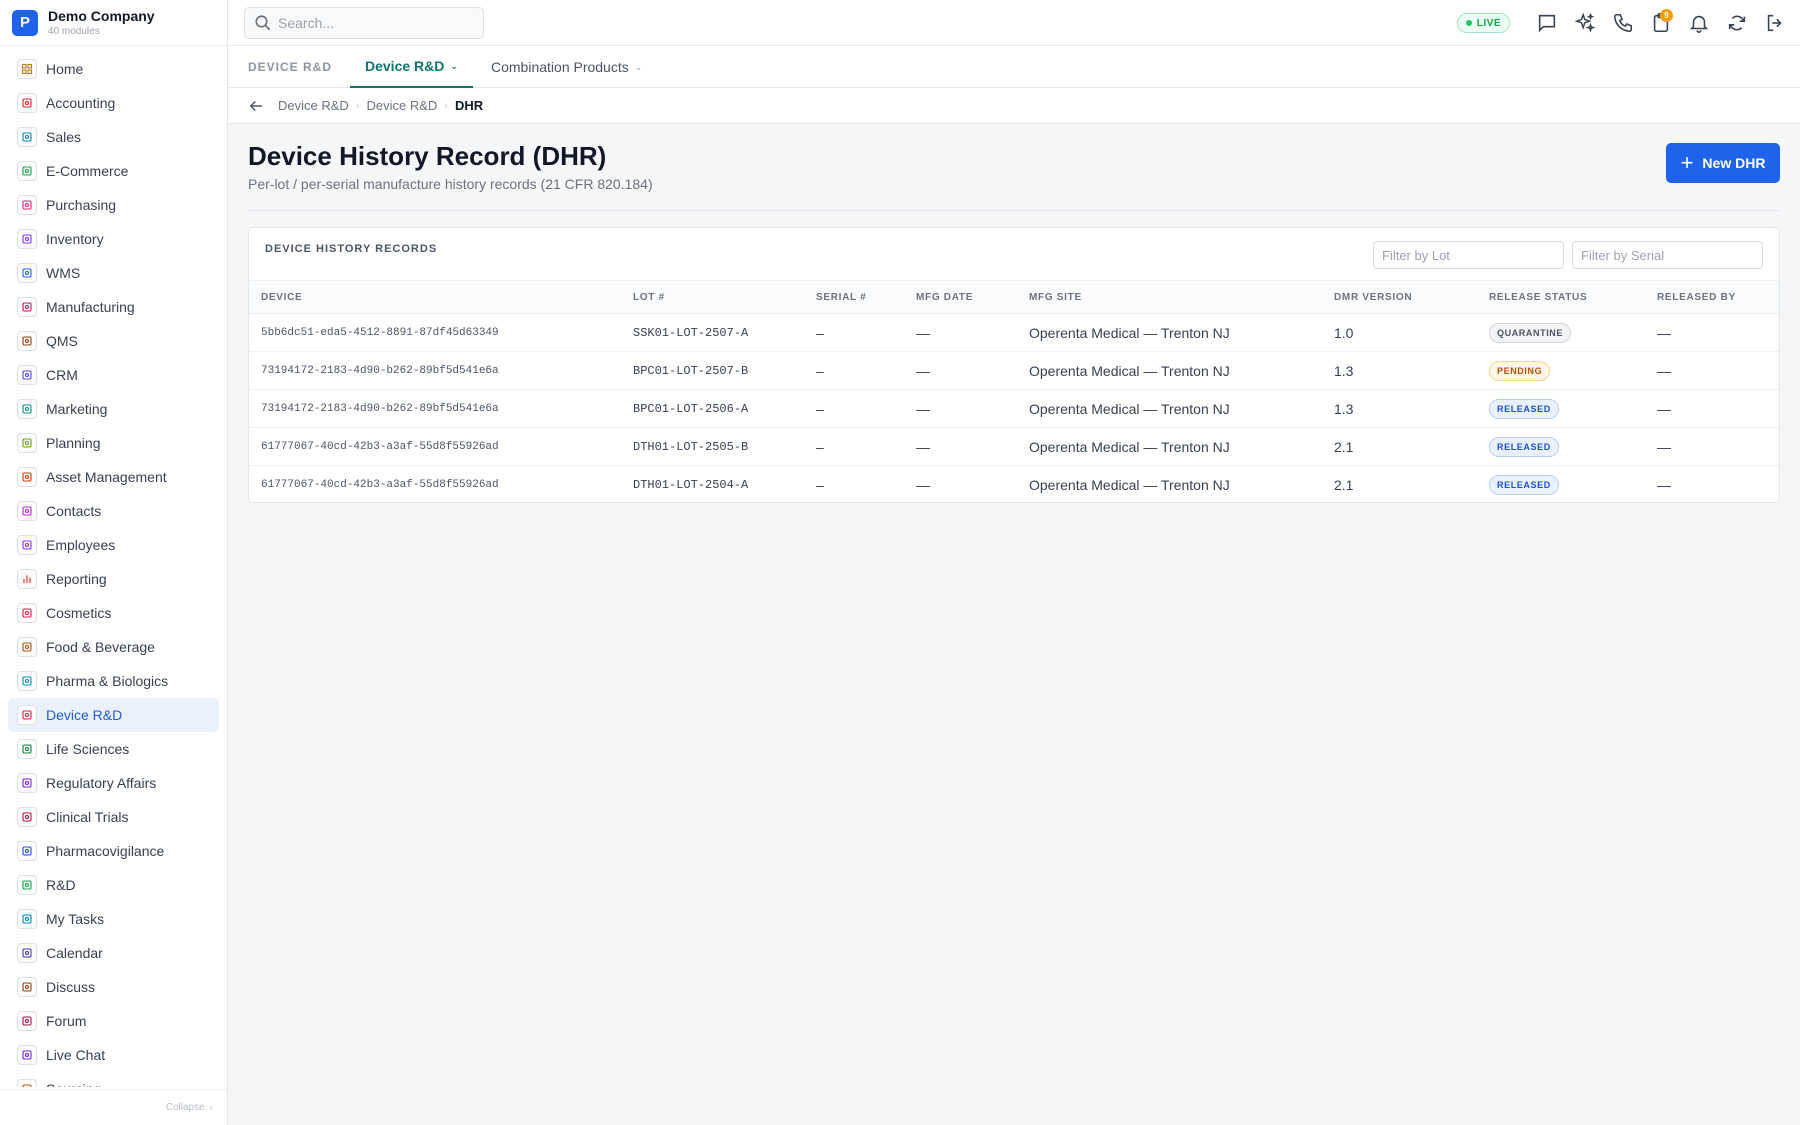 The width and height of the screenshot is (1800, 1125). I want to click on search-box, so click(364, 23).